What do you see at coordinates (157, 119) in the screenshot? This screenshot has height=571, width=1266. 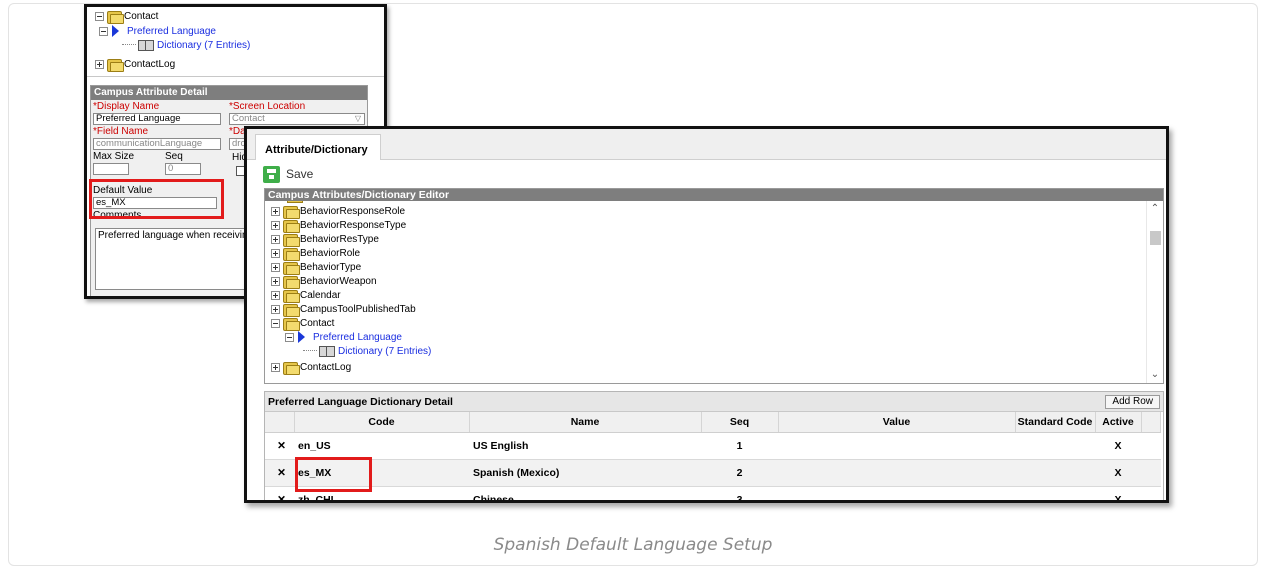 I see `display-name-input: Preferred Language` at bounding box center [157, 119].